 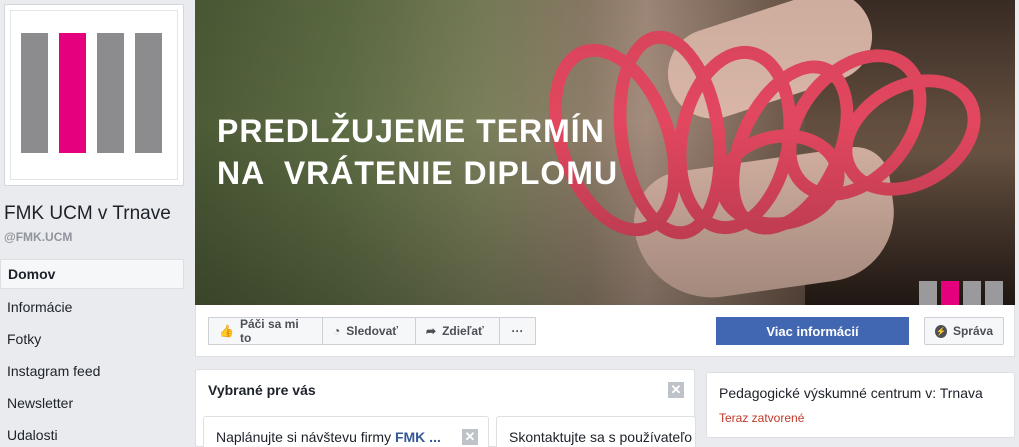 I want to click on follow-button: ◔ Sledovať, so click(x=369, y=331).